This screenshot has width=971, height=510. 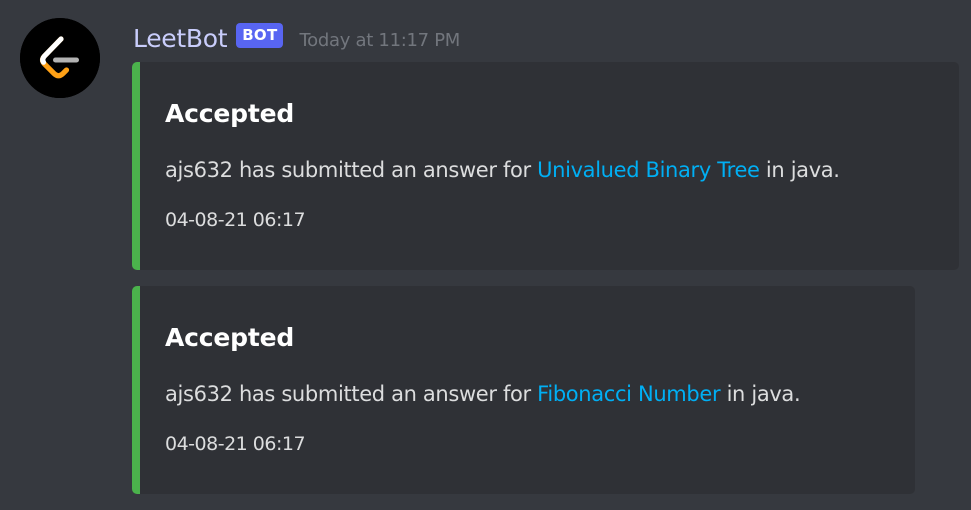 I want to click on leetcode-logo-icon, so click(x=60, y=58).